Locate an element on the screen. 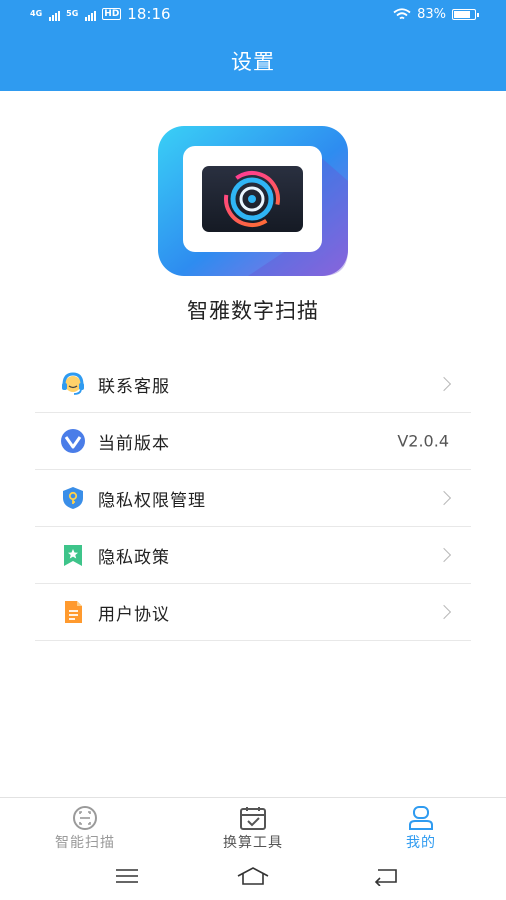 This screenshot has width=506, height=900. smart-scan-icon is located at coordinates (85, 818).